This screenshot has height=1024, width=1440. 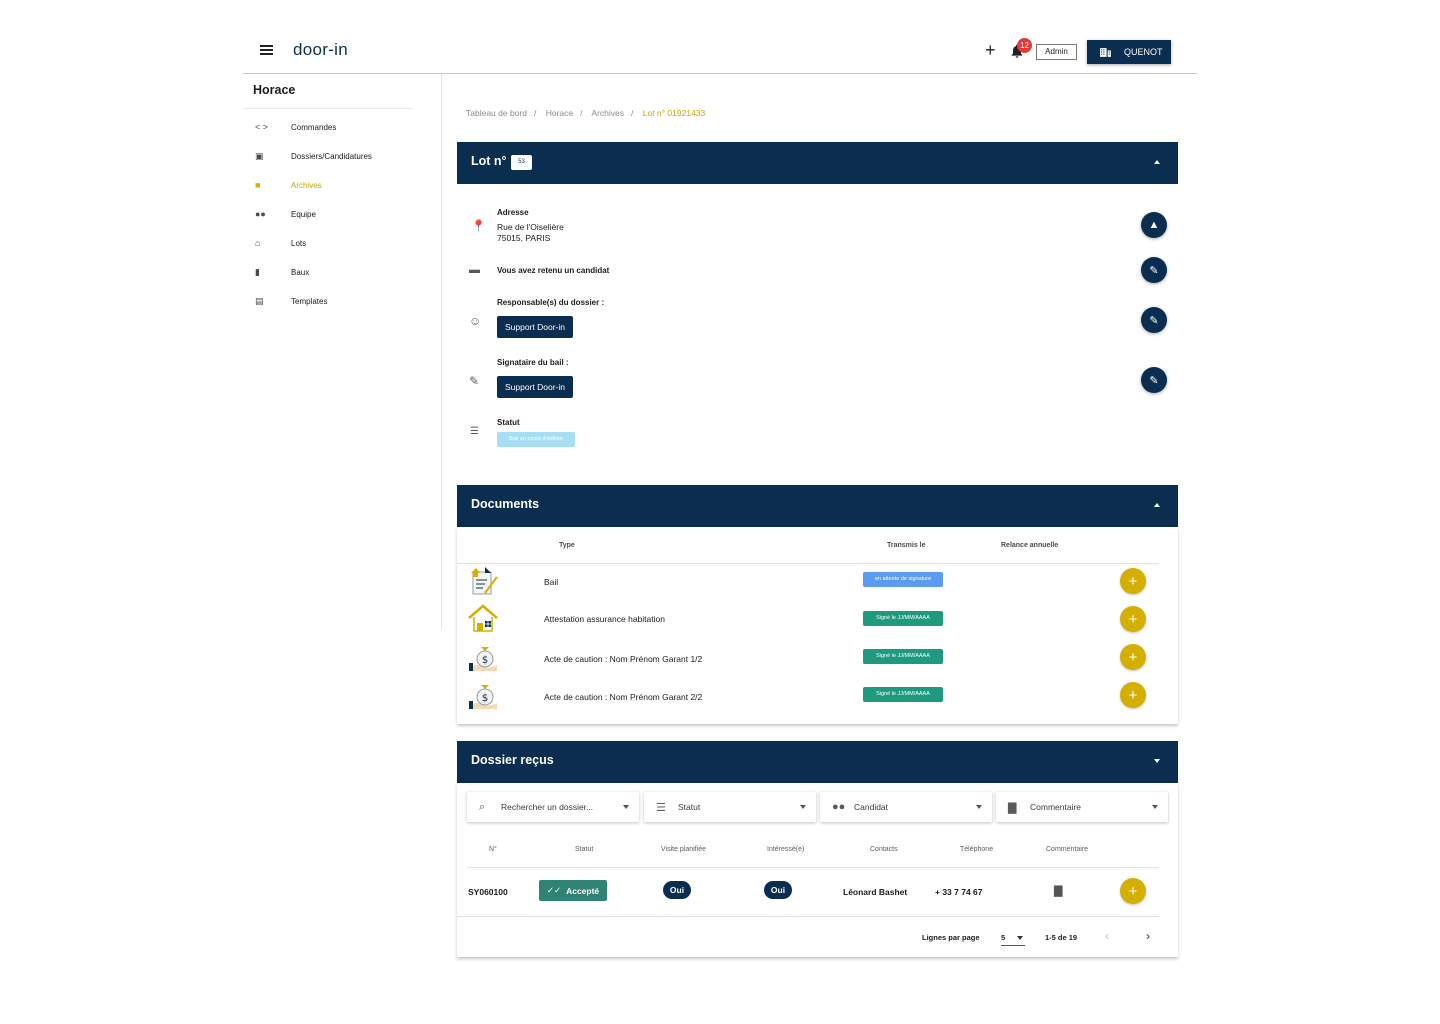 I want to click on previous-page-icon: ‹, so click(x=1107, y=936).